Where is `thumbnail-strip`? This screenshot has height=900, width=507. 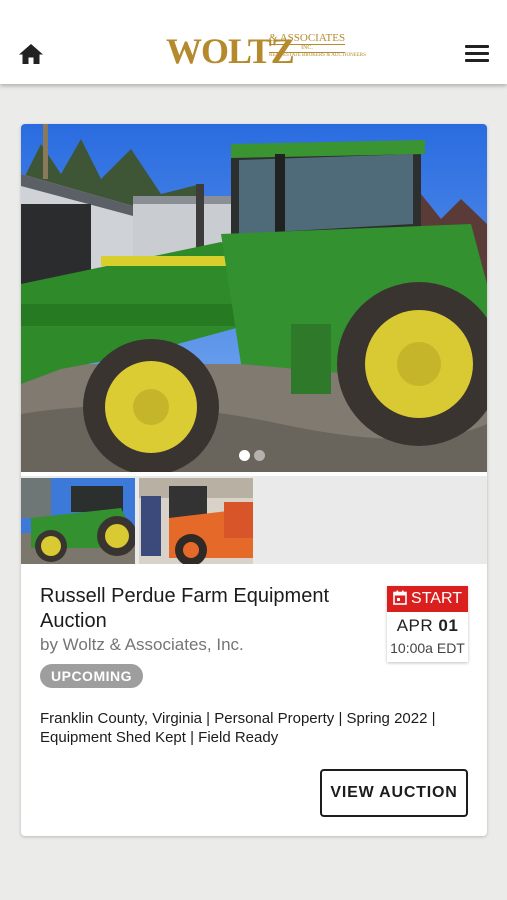
thumbnail-strip is located at coordinates (254, 520).